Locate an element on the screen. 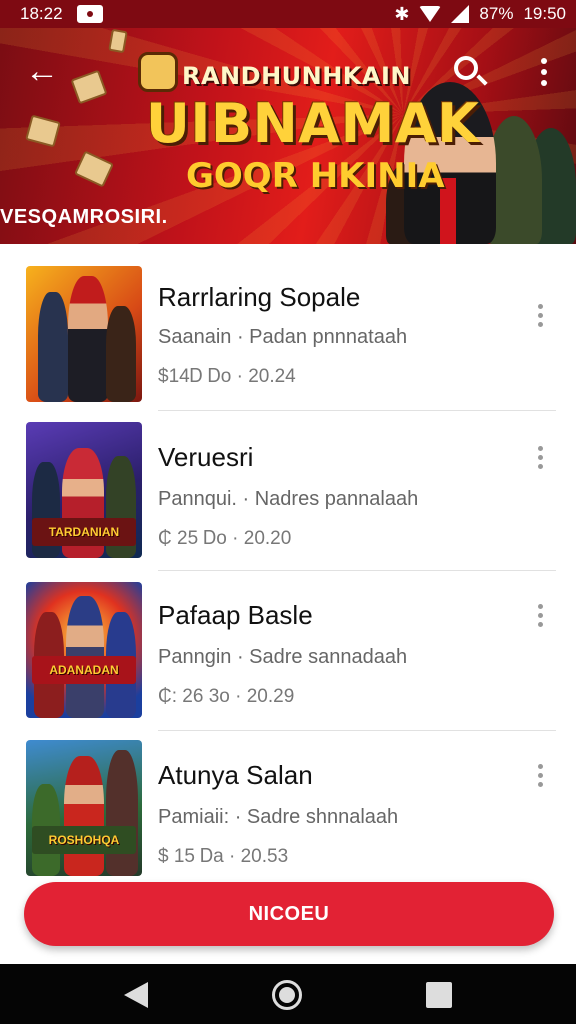  nav-back-icon is located at coordinates (136, 995).